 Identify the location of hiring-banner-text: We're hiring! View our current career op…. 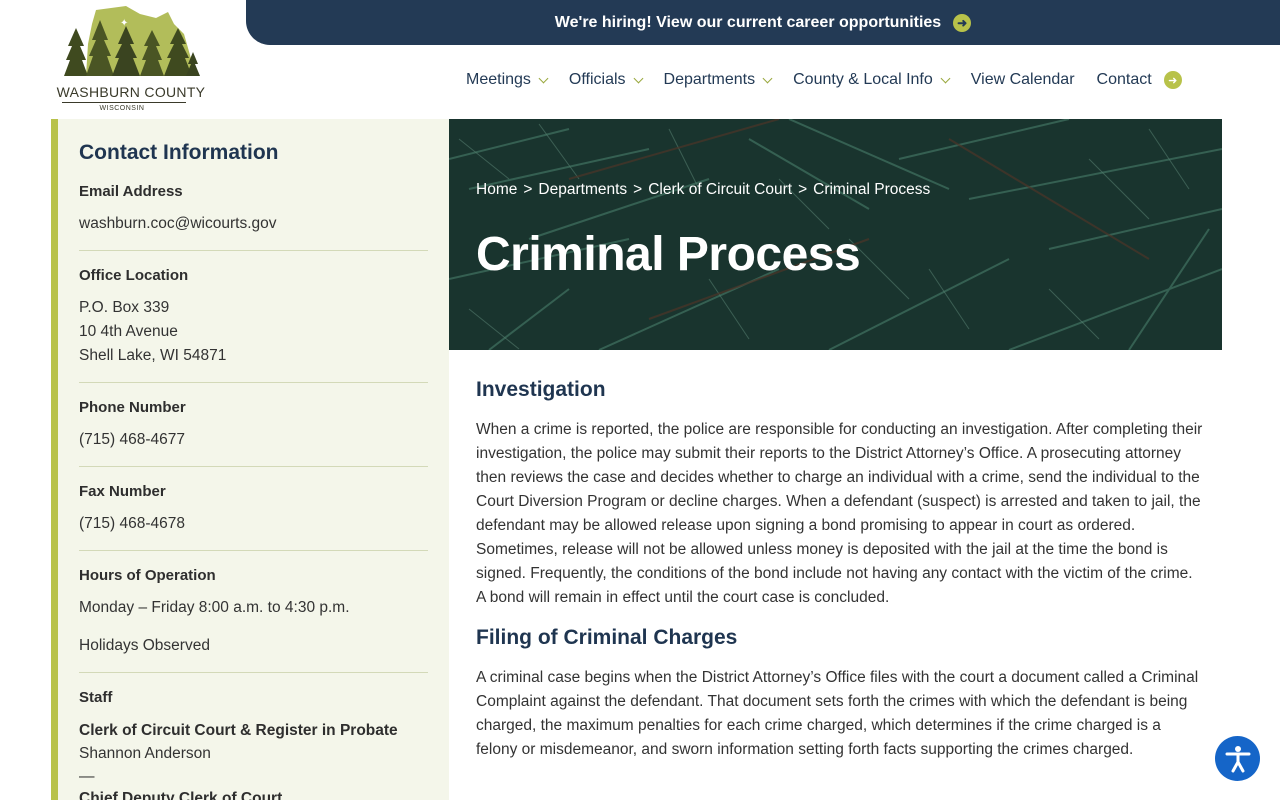
(748, 23).